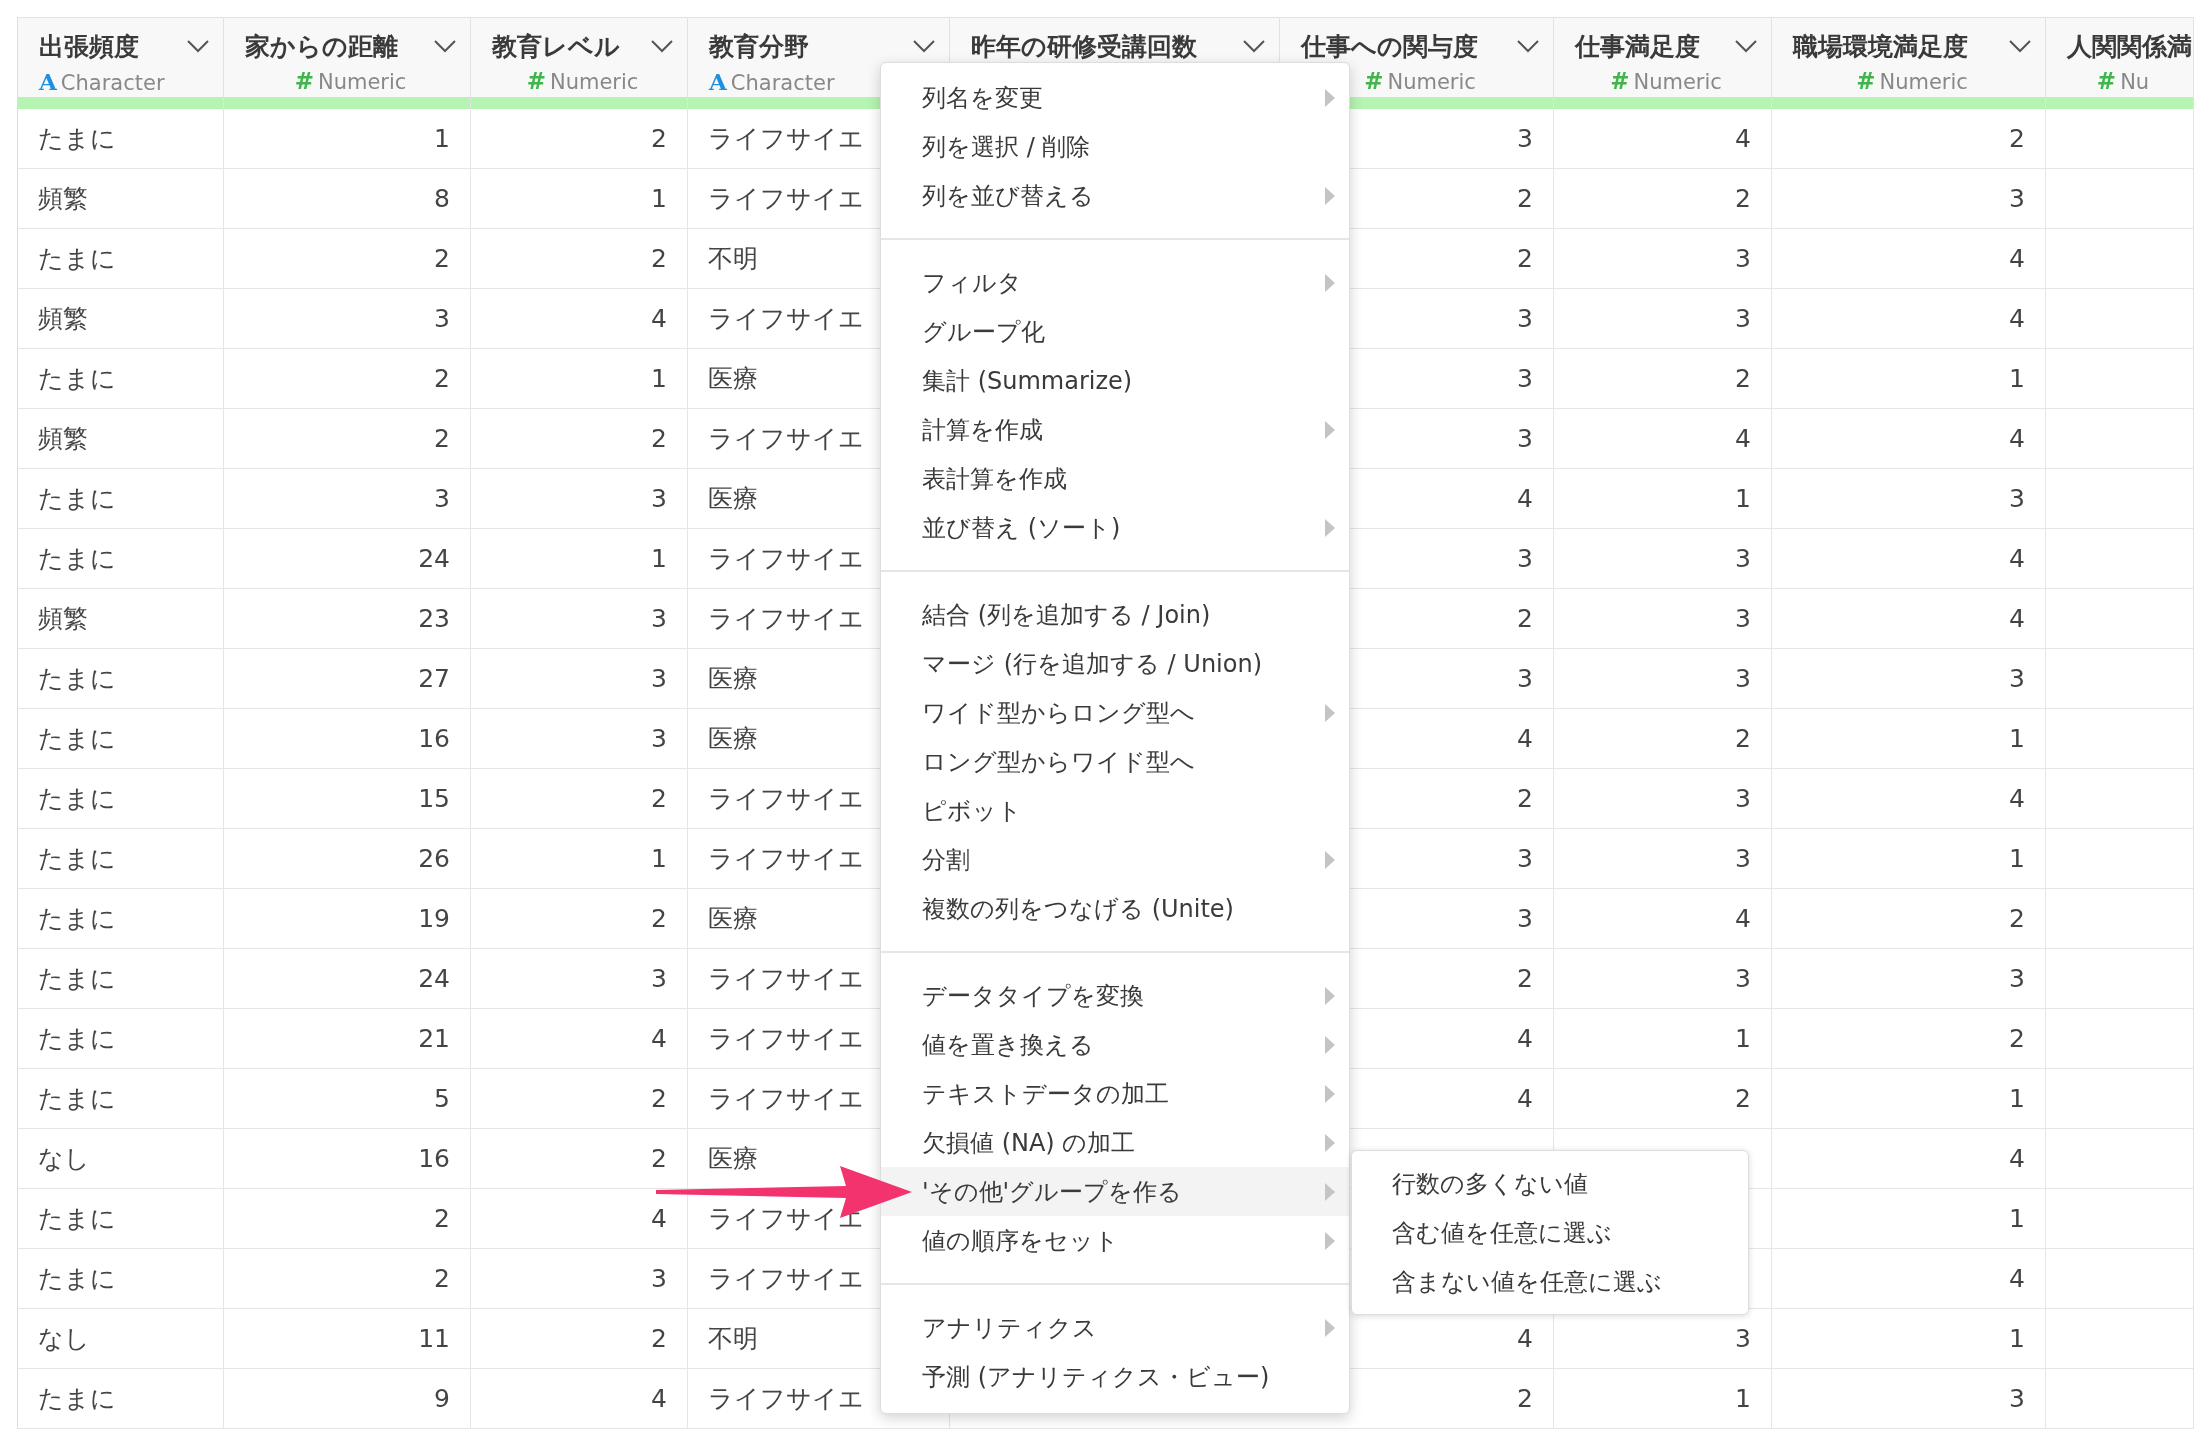 This screenshot has height=1444, width=2212. I want to click on table-cell: 26, so click(347, 859).